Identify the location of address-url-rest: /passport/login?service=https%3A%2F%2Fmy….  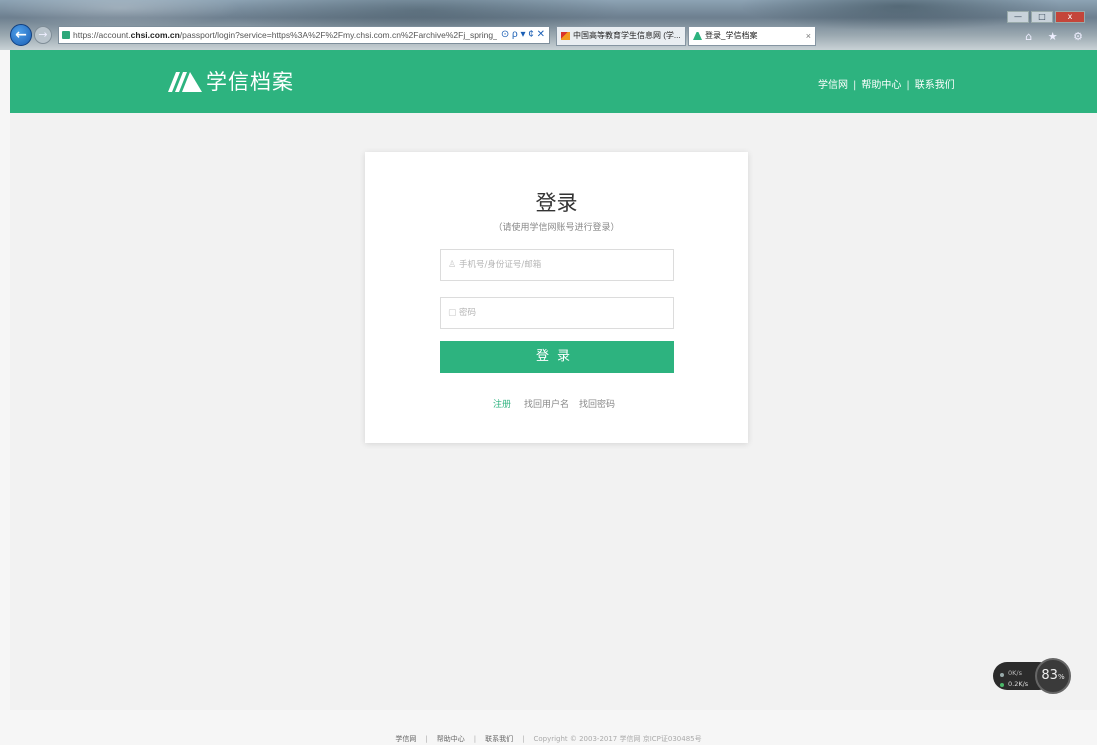
(345, 35).